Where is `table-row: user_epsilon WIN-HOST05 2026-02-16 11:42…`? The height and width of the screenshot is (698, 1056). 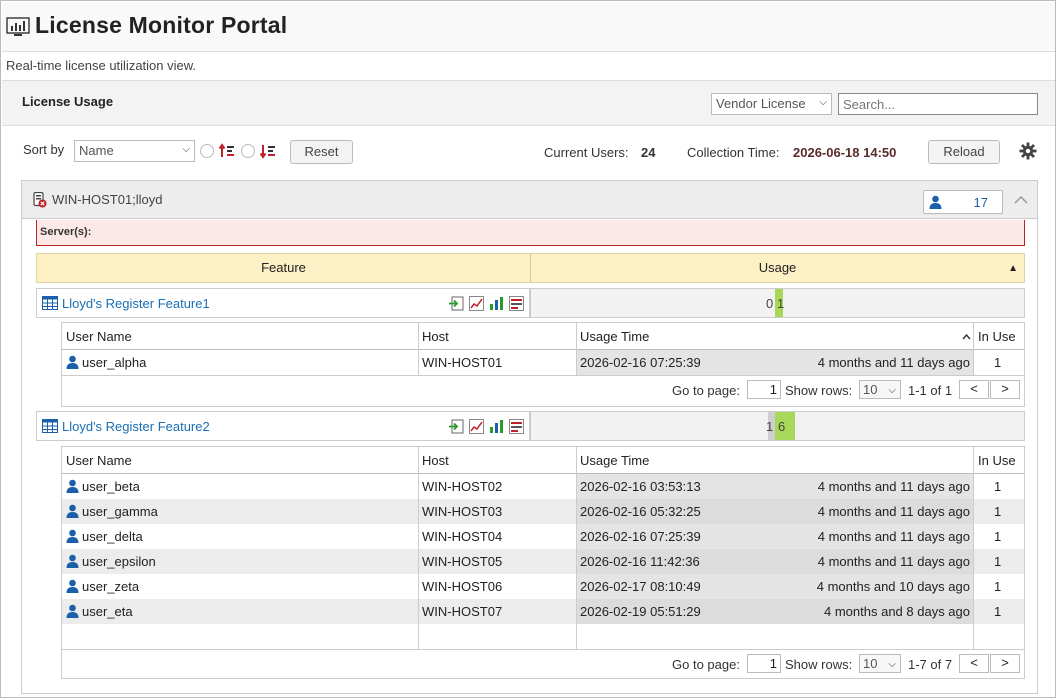 table-row: user_epsilon WIN-HOST05 2026-02-16 11:42… is located at coordinates (543, 561).